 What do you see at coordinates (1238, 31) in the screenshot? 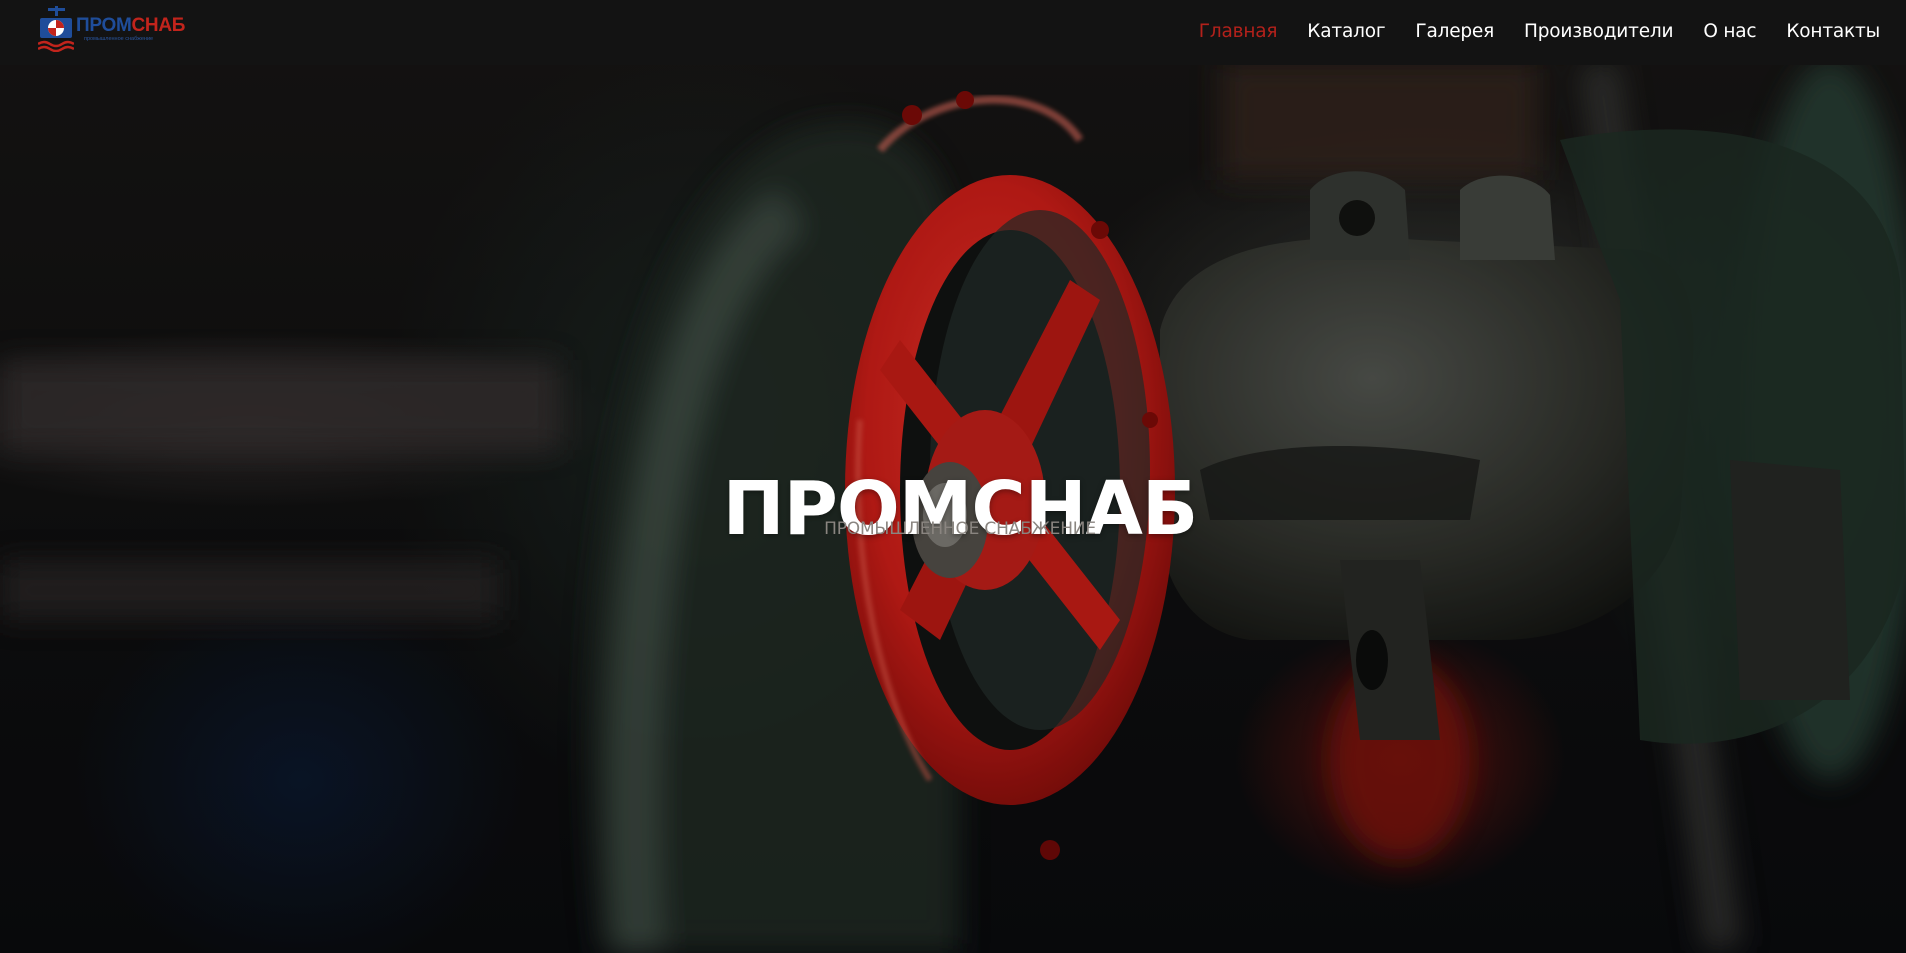
I see `nav-link-home: Главная` at bounding box center [1238, 31].